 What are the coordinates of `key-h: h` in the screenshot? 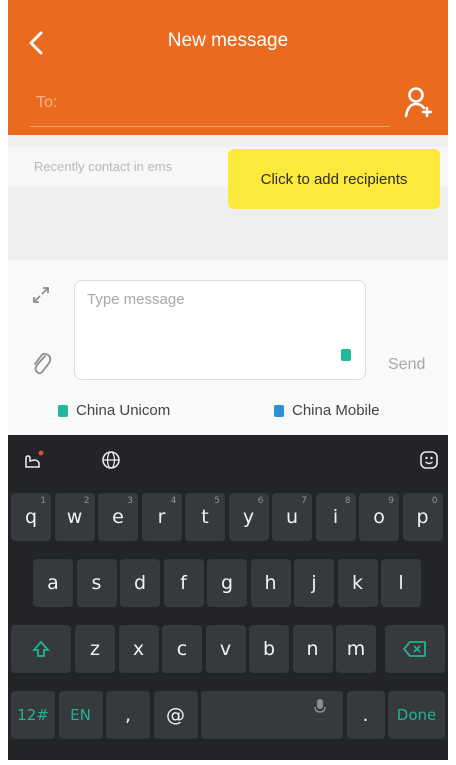 It's located at (270, 583).